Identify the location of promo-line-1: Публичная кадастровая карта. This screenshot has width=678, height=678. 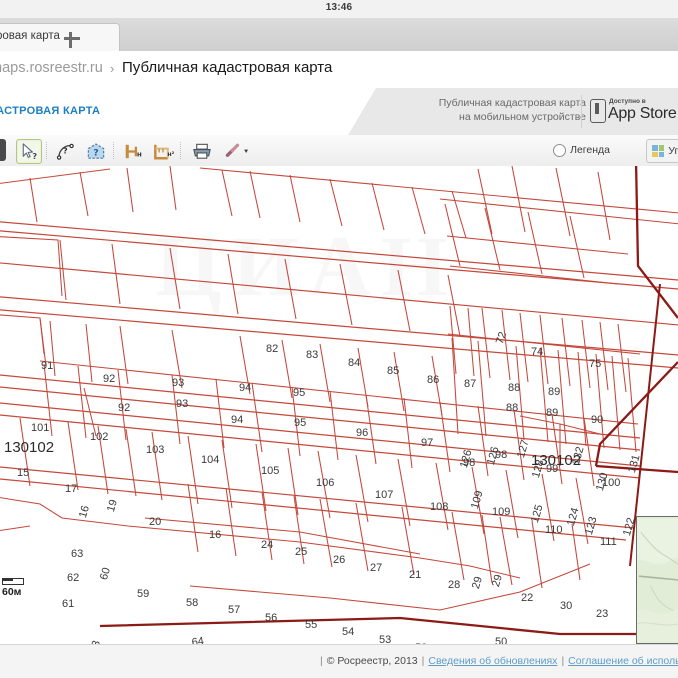
(512, 103).